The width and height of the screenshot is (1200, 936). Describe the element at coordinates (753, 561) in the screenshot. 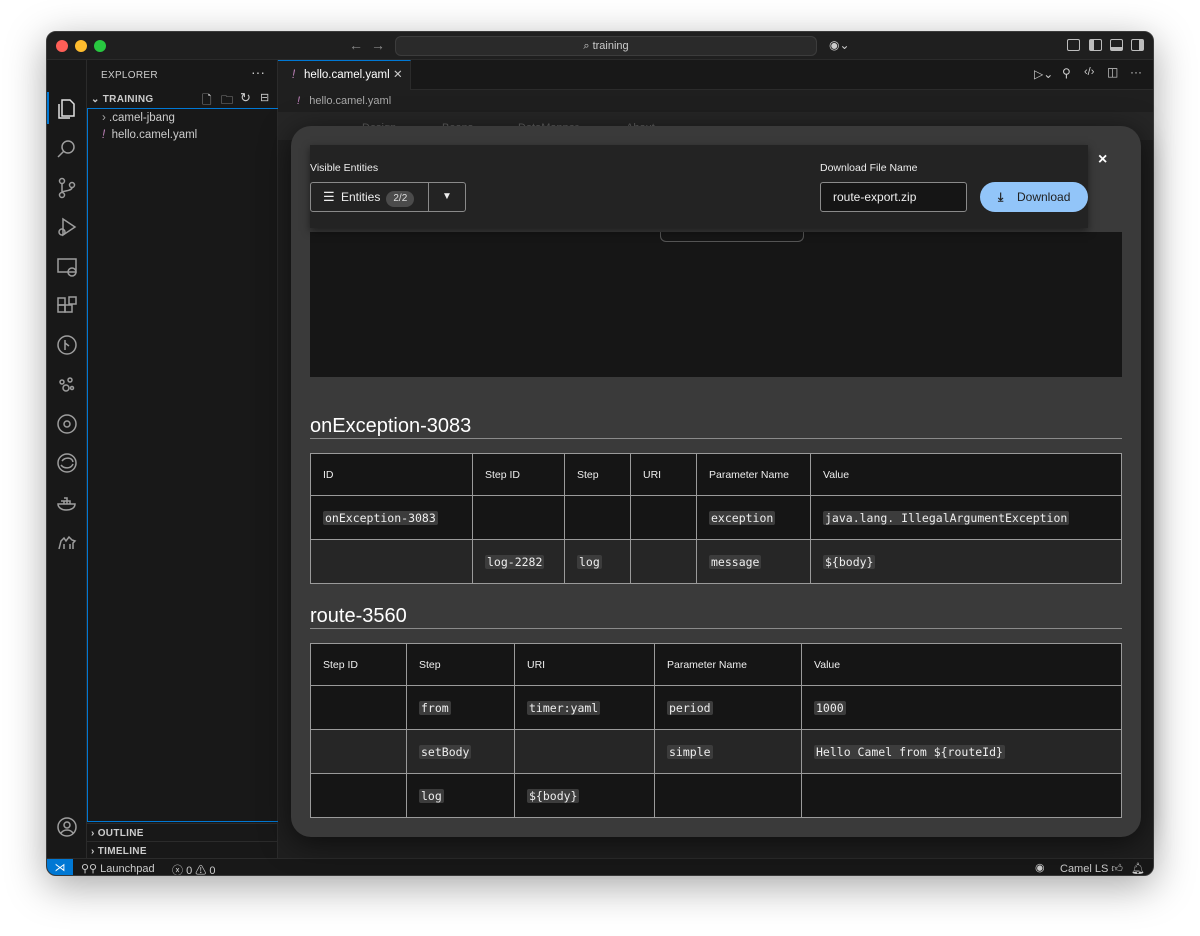

I see `table-cell: message` at that location.